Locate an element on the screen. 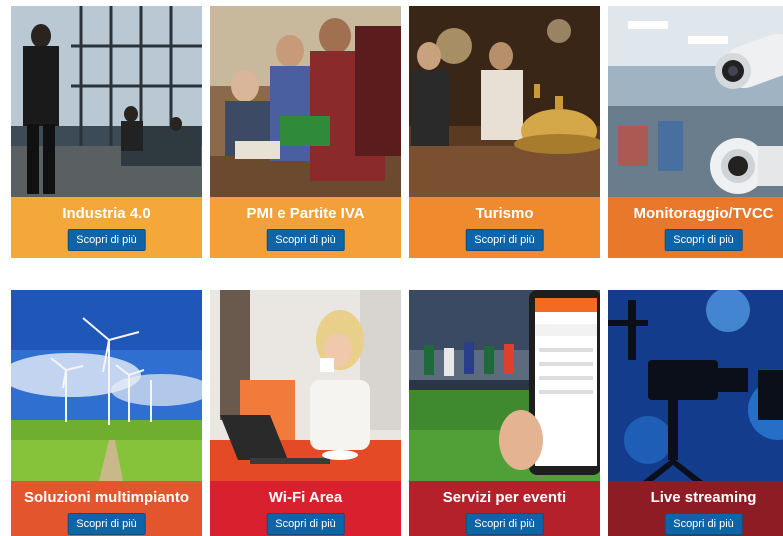 The width and height of the screenshot is (783, 536). card-multimpianto: Soluzioni multimpianto Scopri di più is located at coordinates (106, 413).